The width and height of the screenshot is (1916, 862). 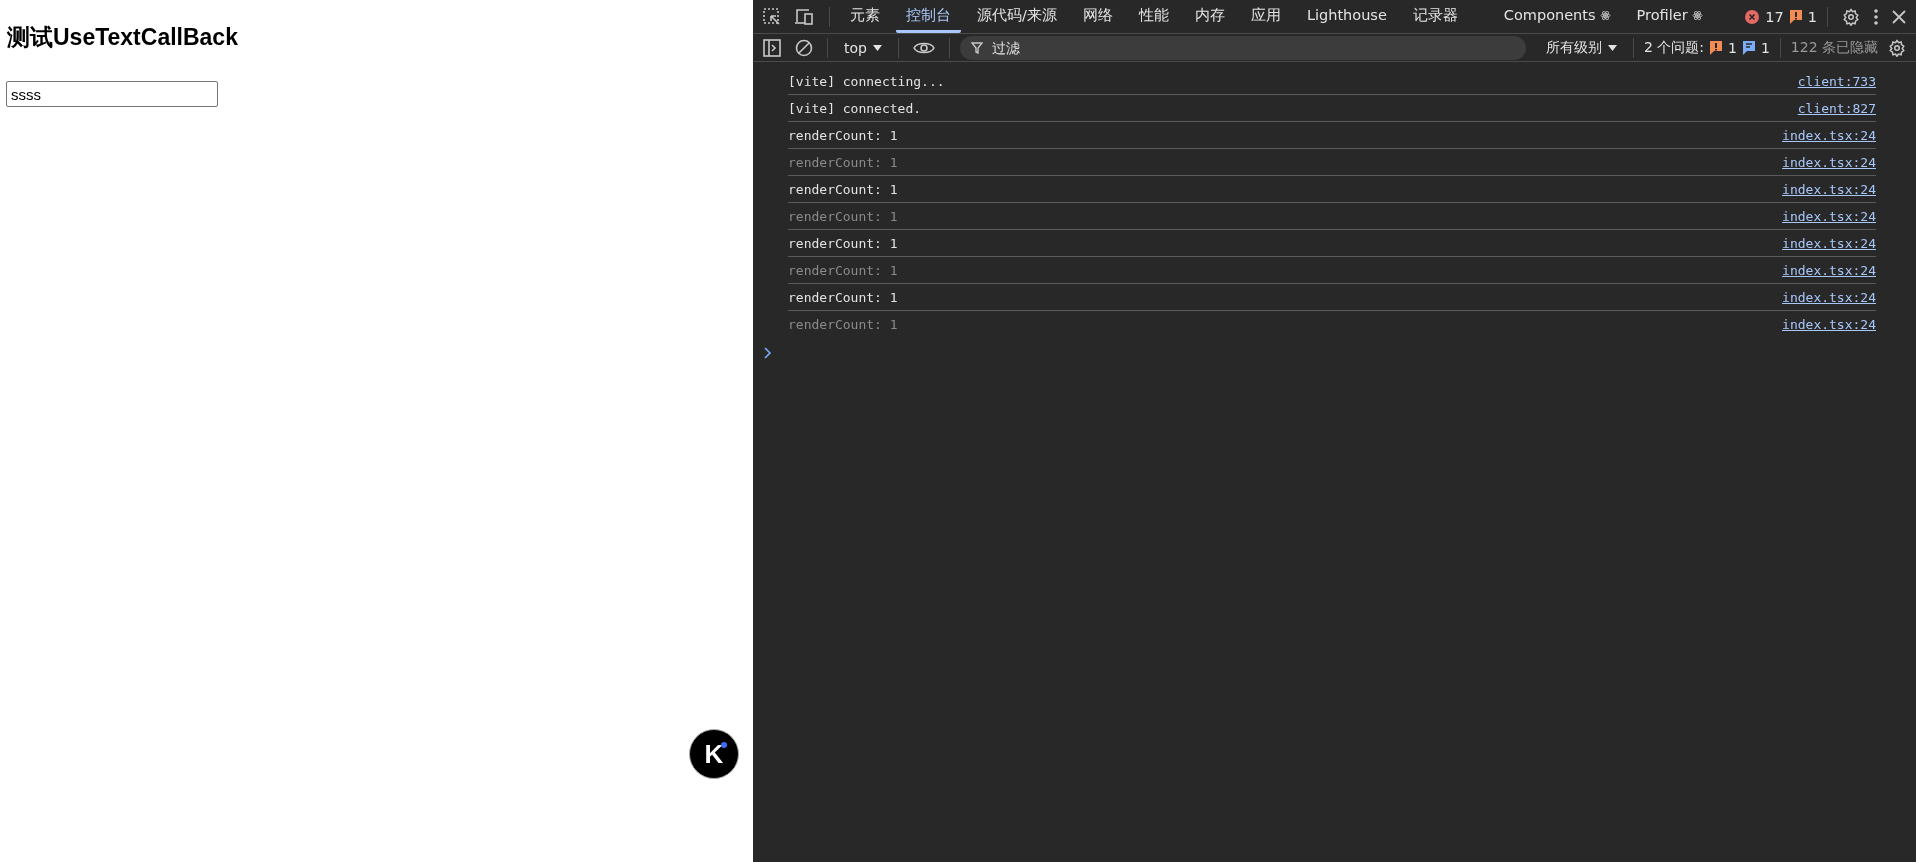 I want to click on error-icon, so click(x=1752, y=16).